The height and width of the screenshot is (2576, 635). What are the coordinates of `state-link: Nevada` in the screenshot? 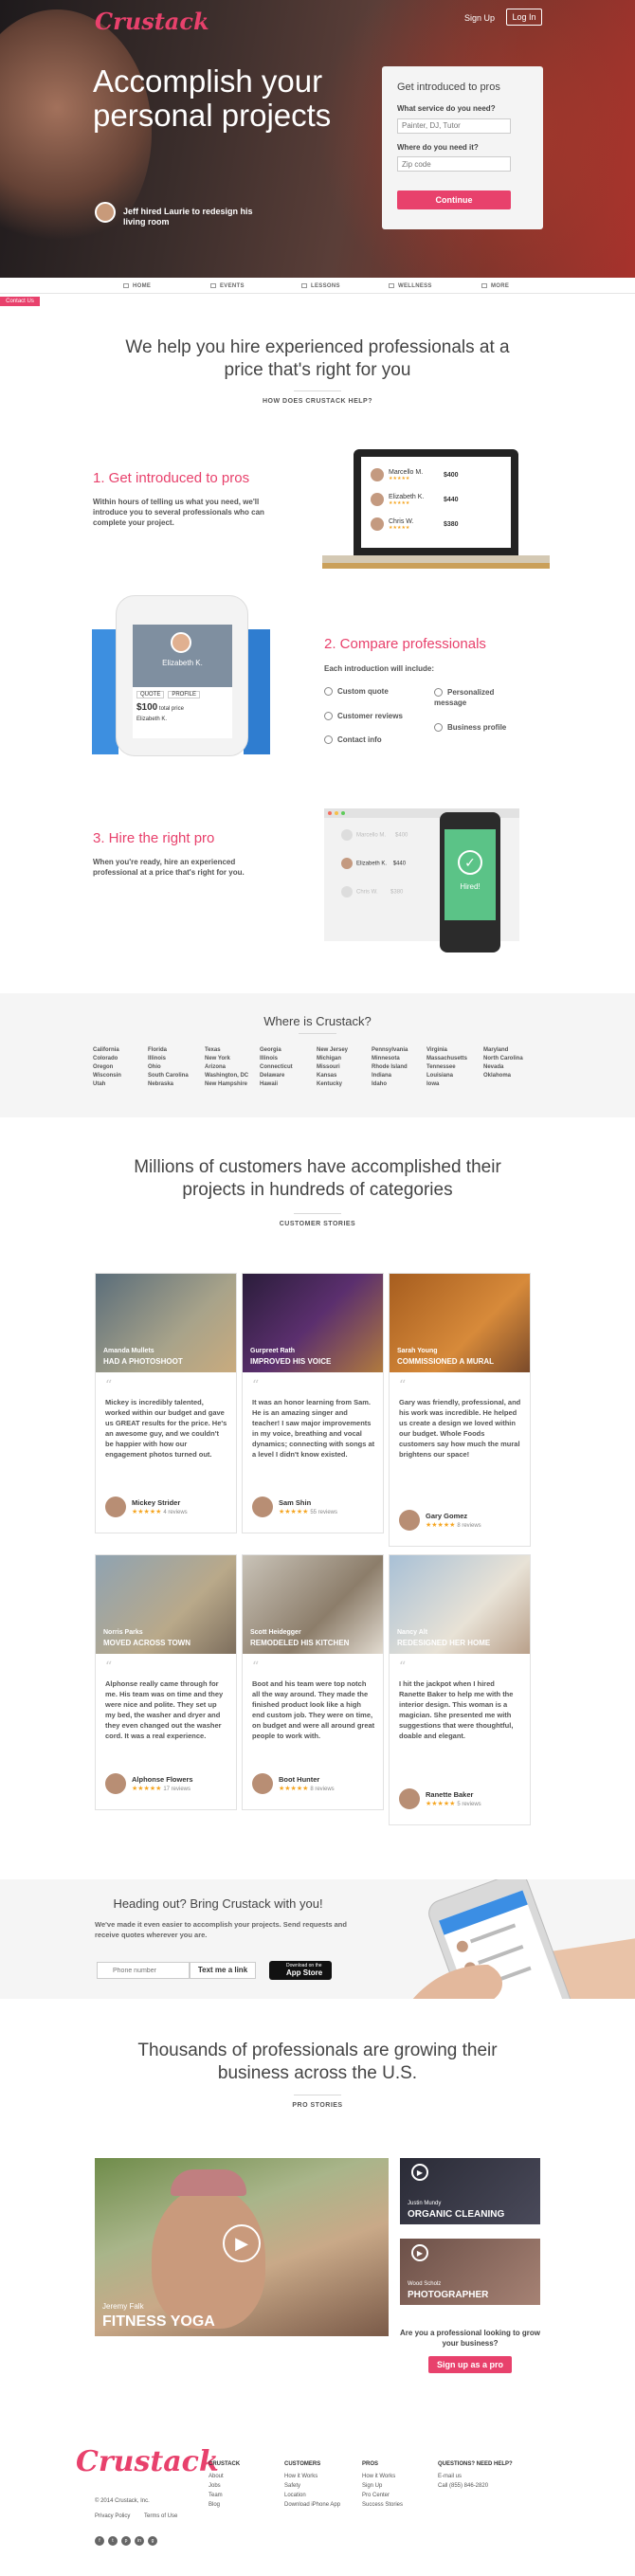 It's located at (503, 1067).